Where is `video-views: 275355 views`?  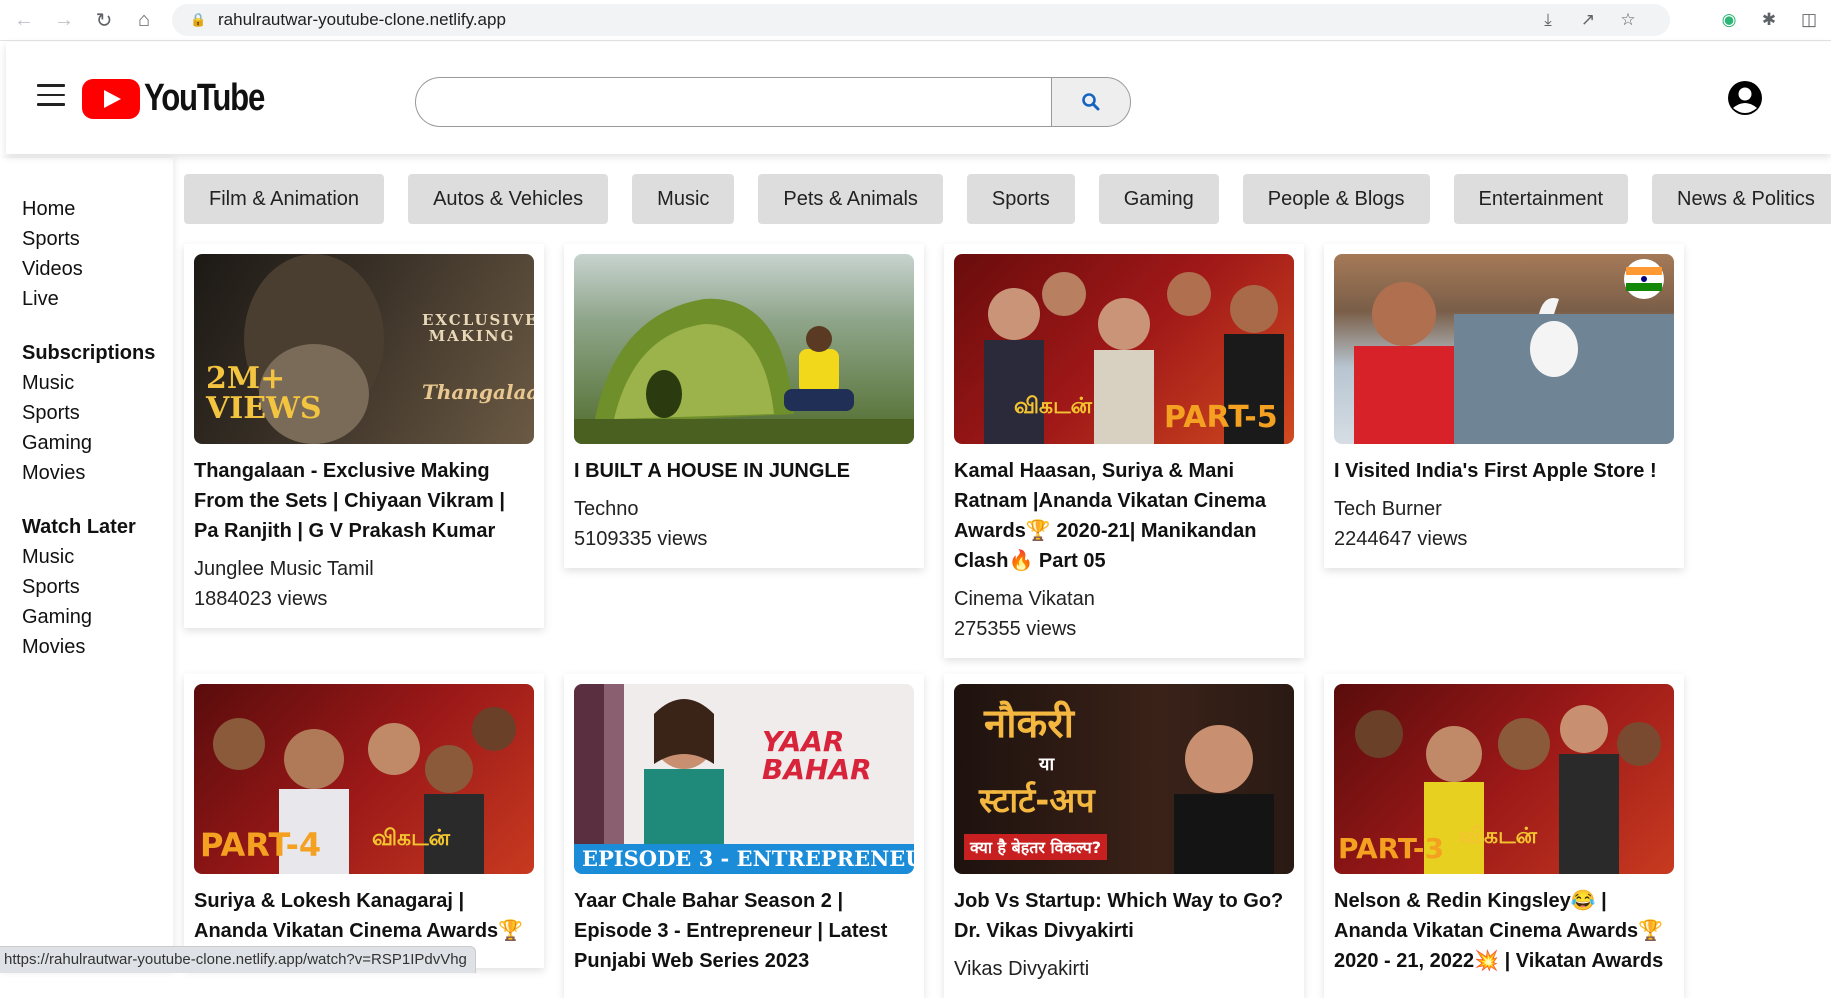
video-views: 275355 views is located at coordinates (1015, 629).